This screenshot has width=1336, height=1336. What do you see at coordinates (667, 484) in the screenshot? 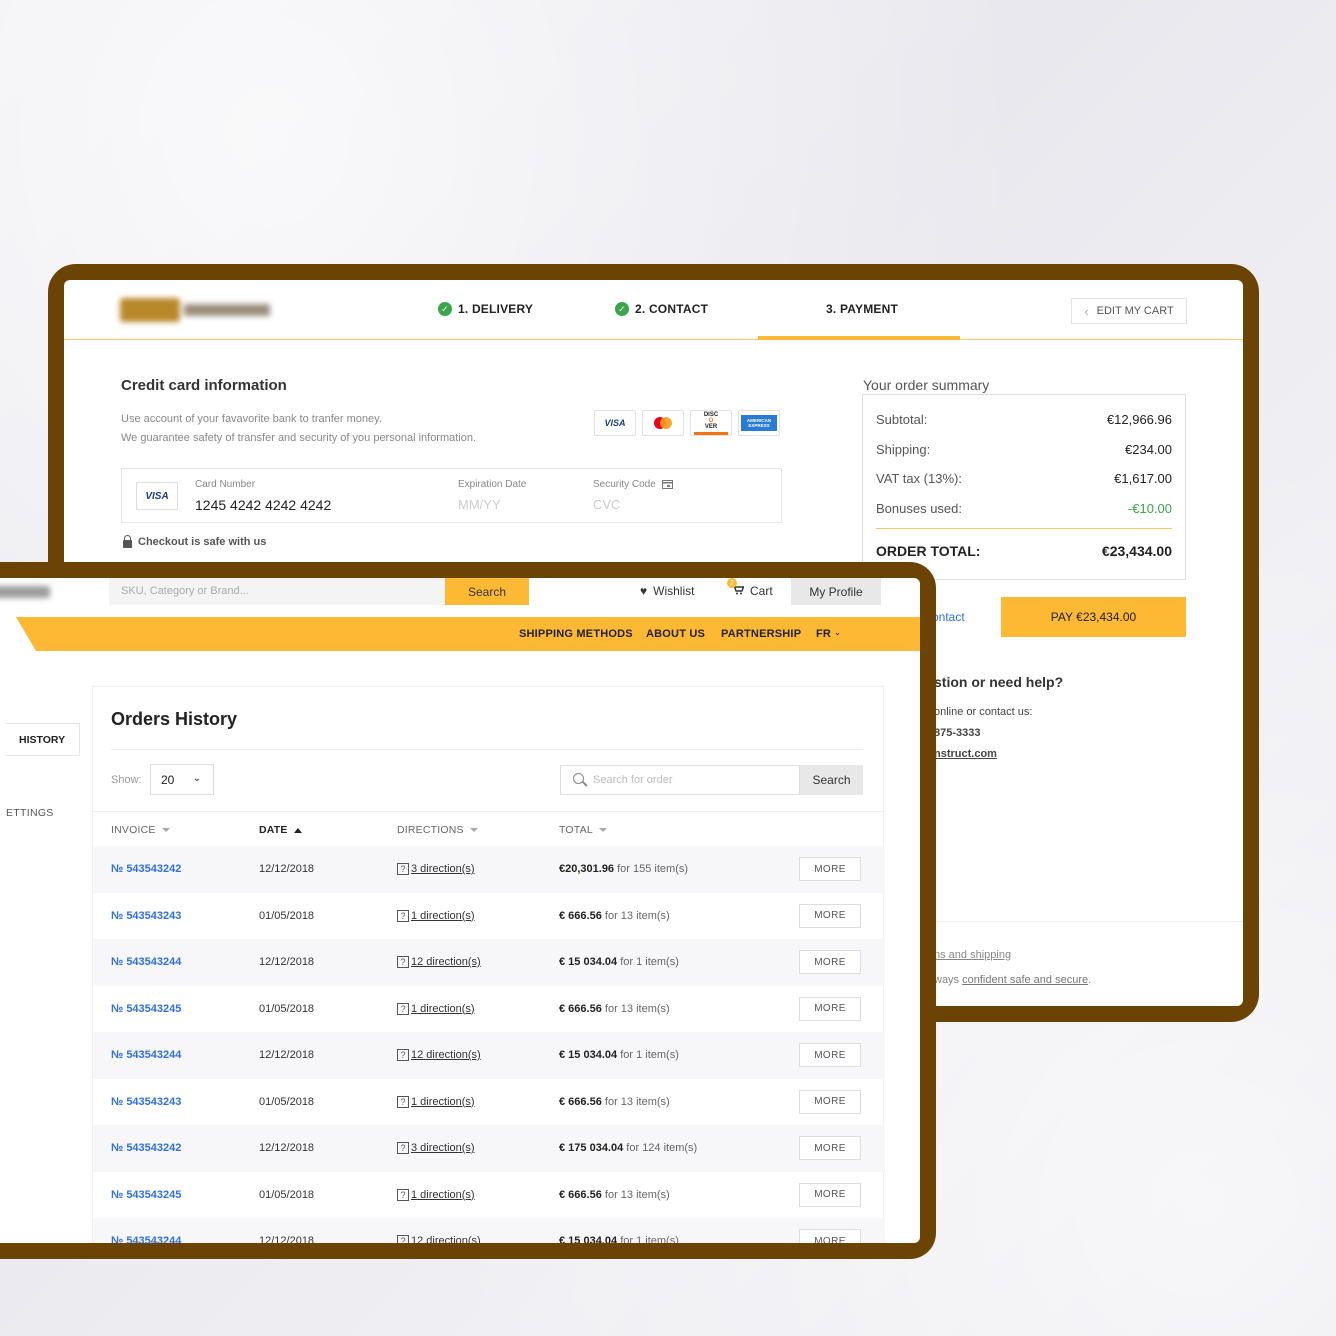
I see `card-info-icon` at bounding box center [667, 484].